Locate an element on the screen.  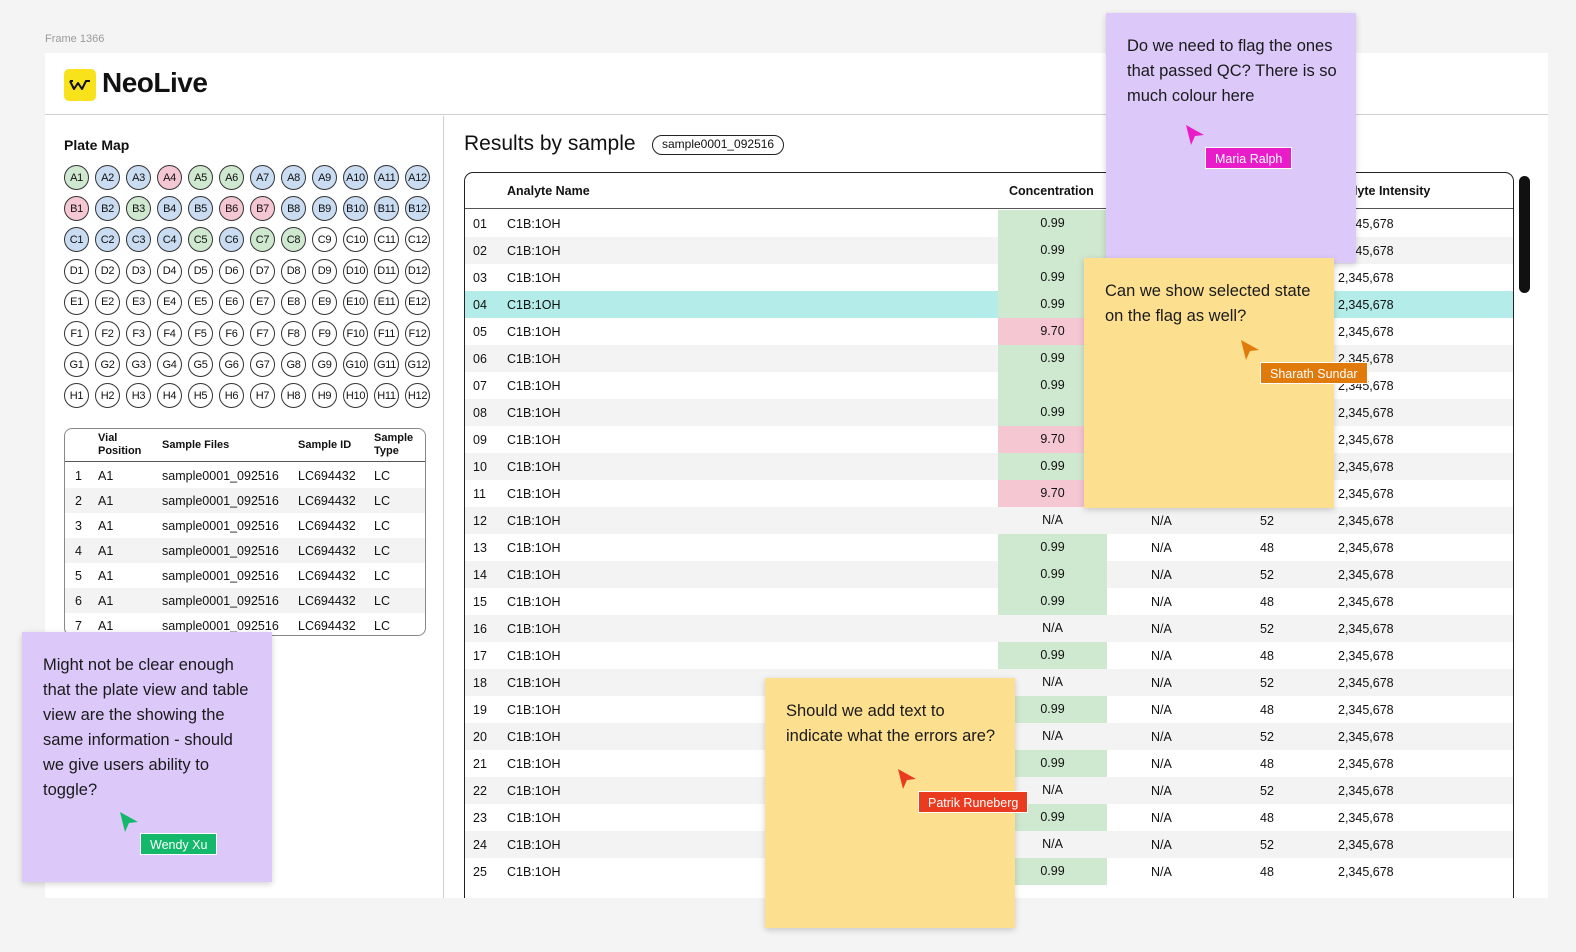
plate-well: E7 is located at coordinates (262, 302).